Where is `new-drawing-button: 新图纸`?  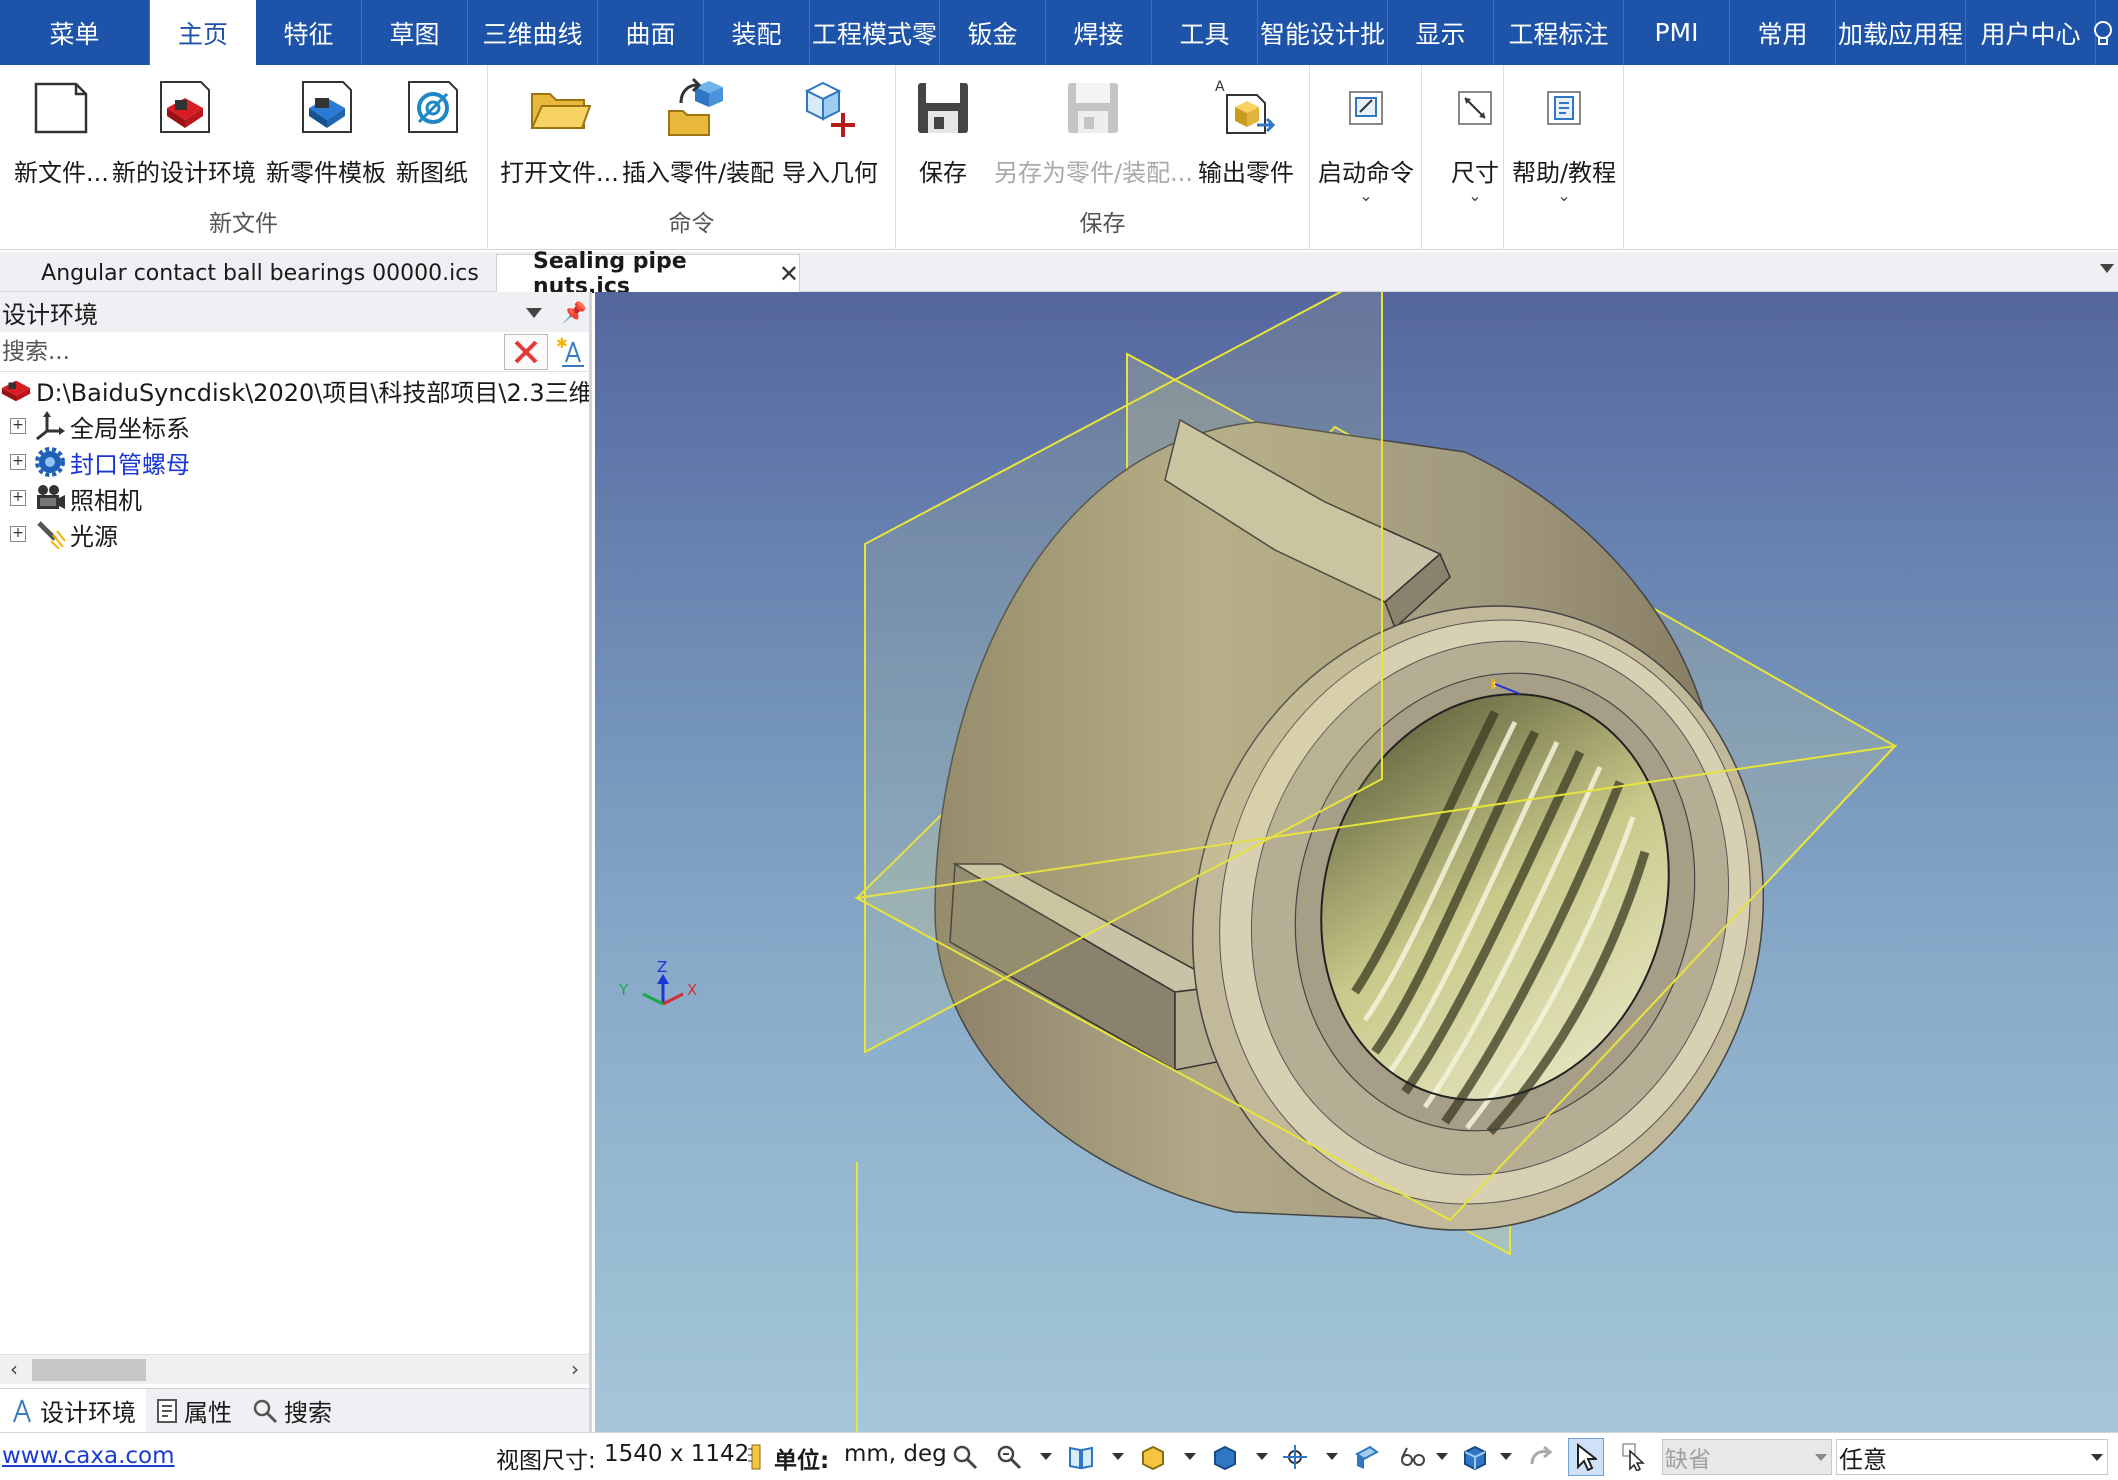 new-drawing-button: 新图纸 is located at coordinates (432, 140).